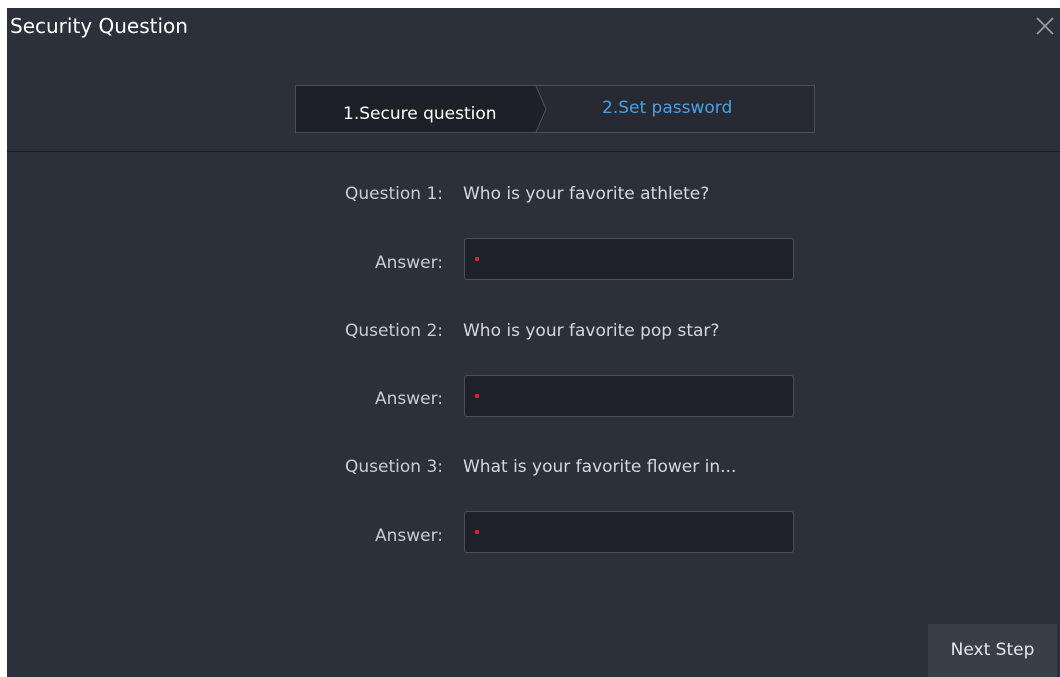  Describe the element at coordinates (629, 532) in the screenshot. I see `answer-3-input` at that location.